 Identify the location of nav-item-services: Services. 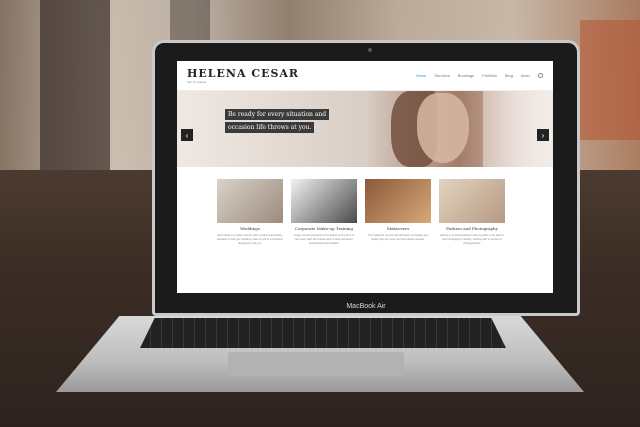
(441, 75).